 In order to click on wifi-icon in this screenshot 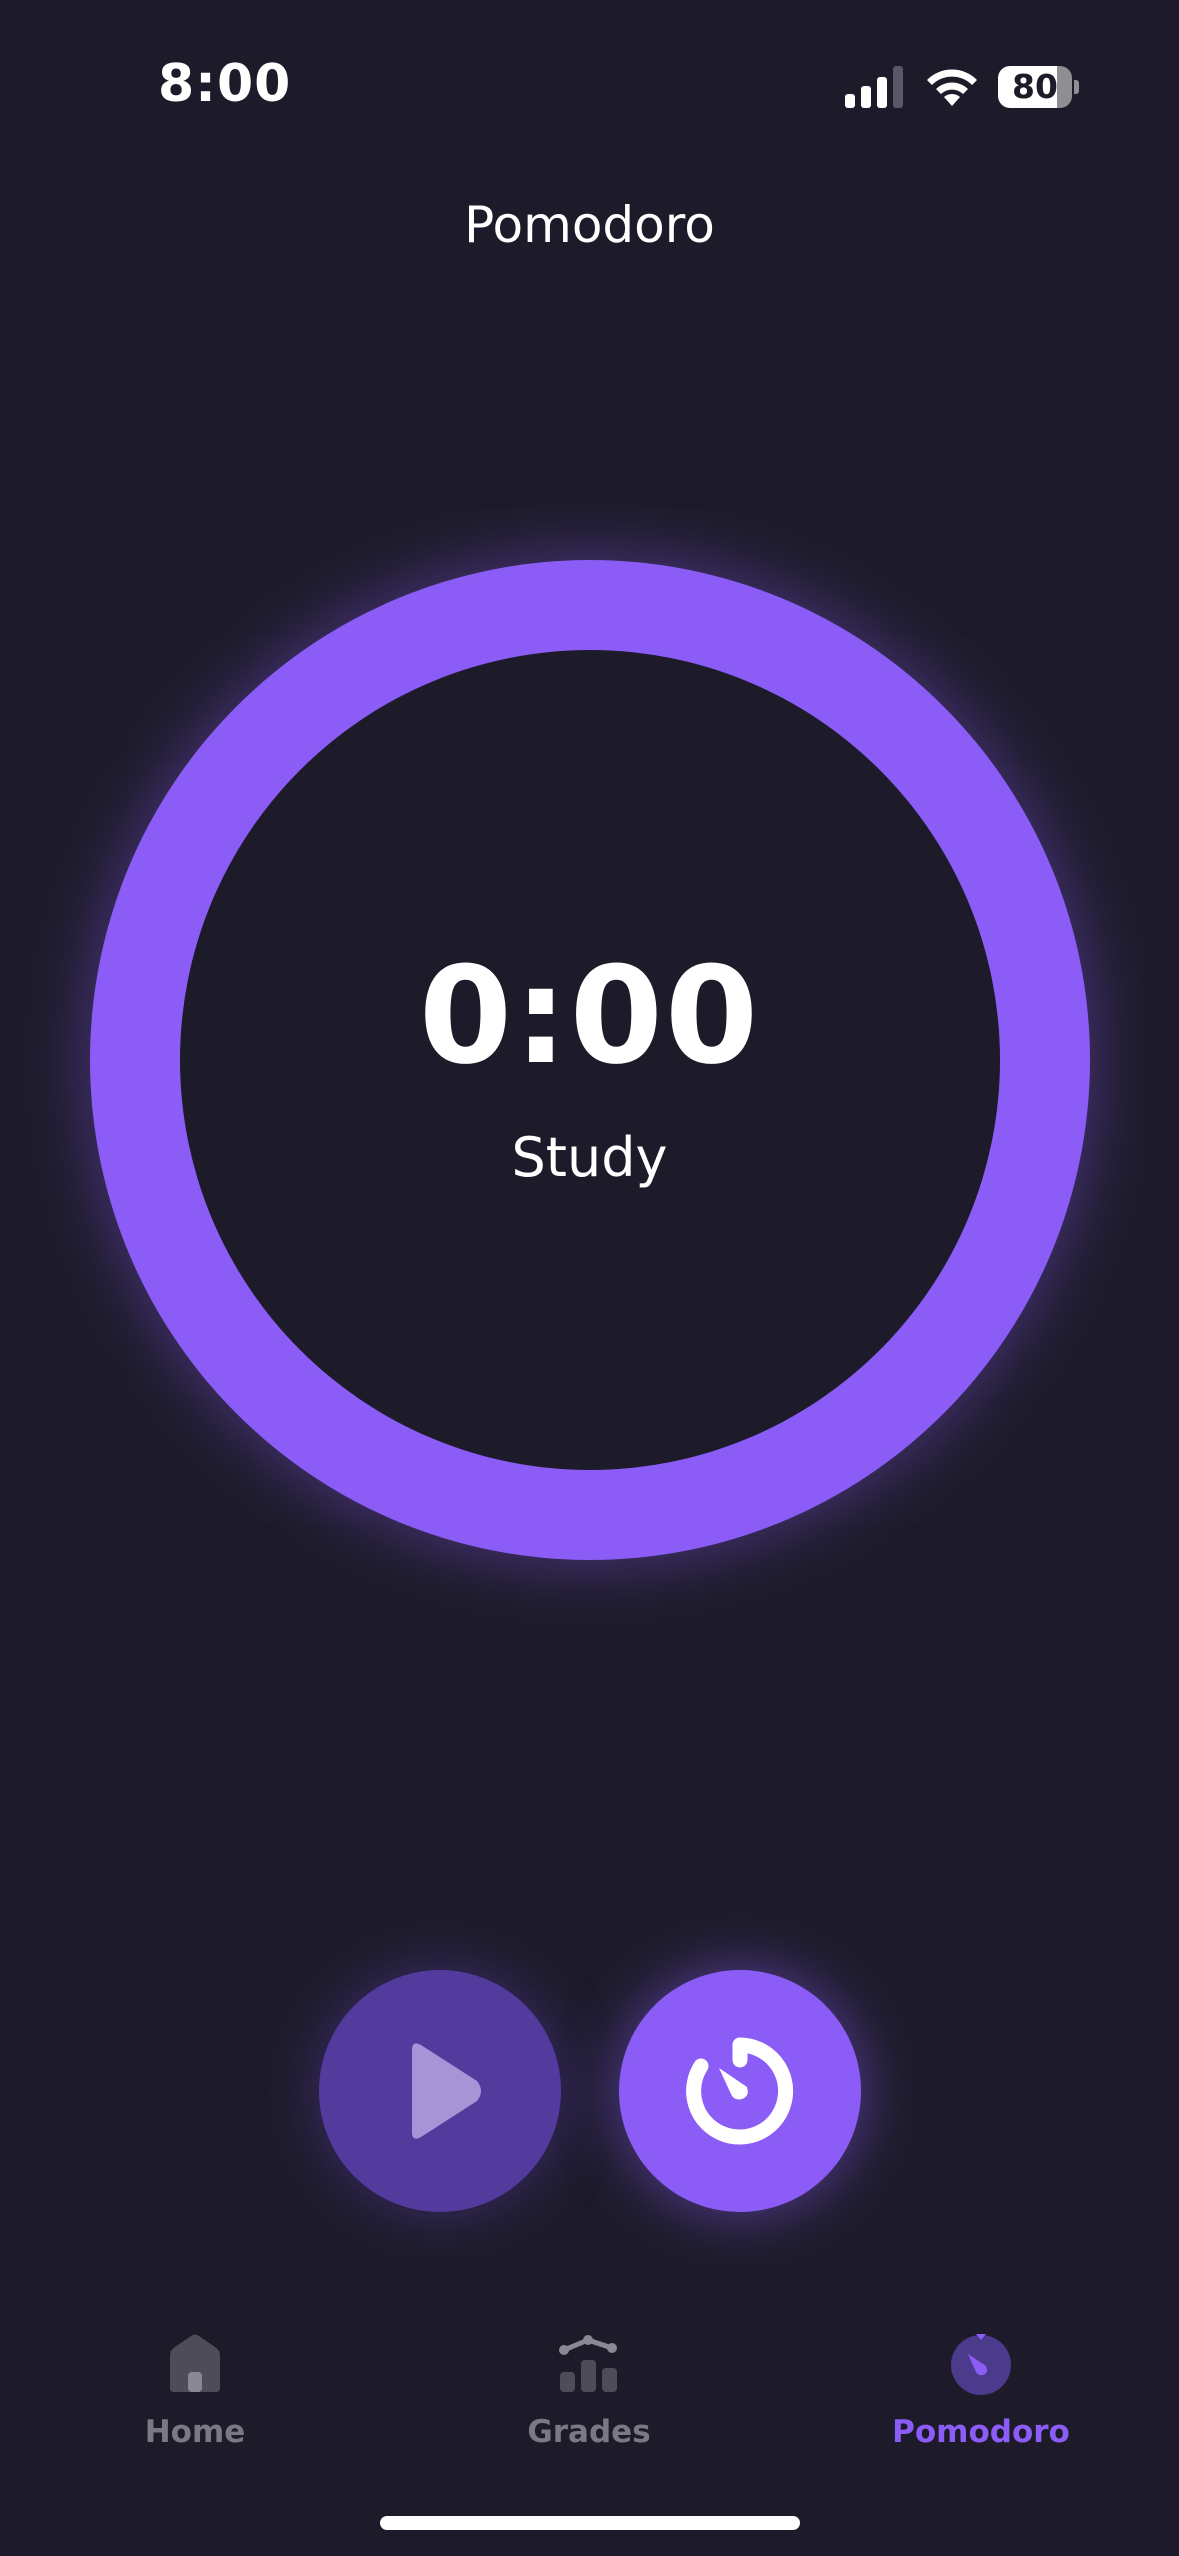, I will do `click(952, 87)`.